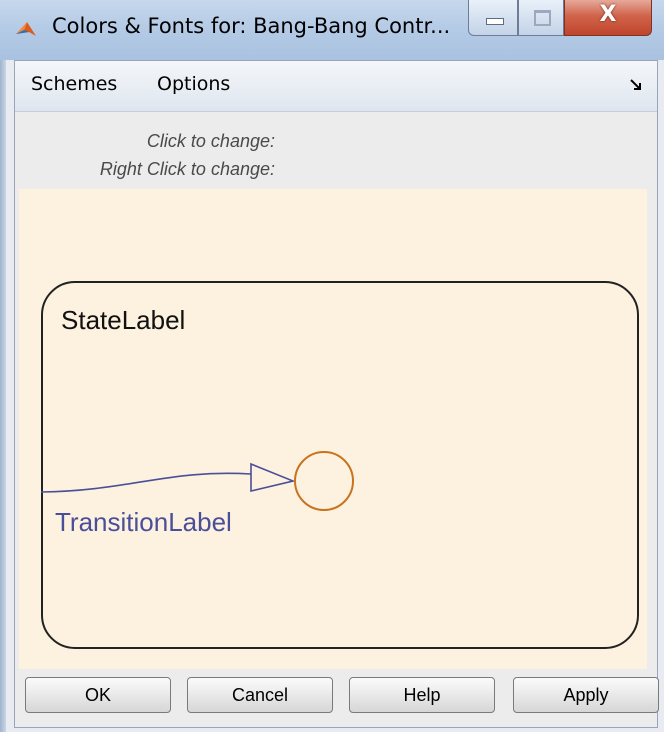 This screenshot has height=732, width=664. I want to click on dock-arrow-icon, so click(636, 84).